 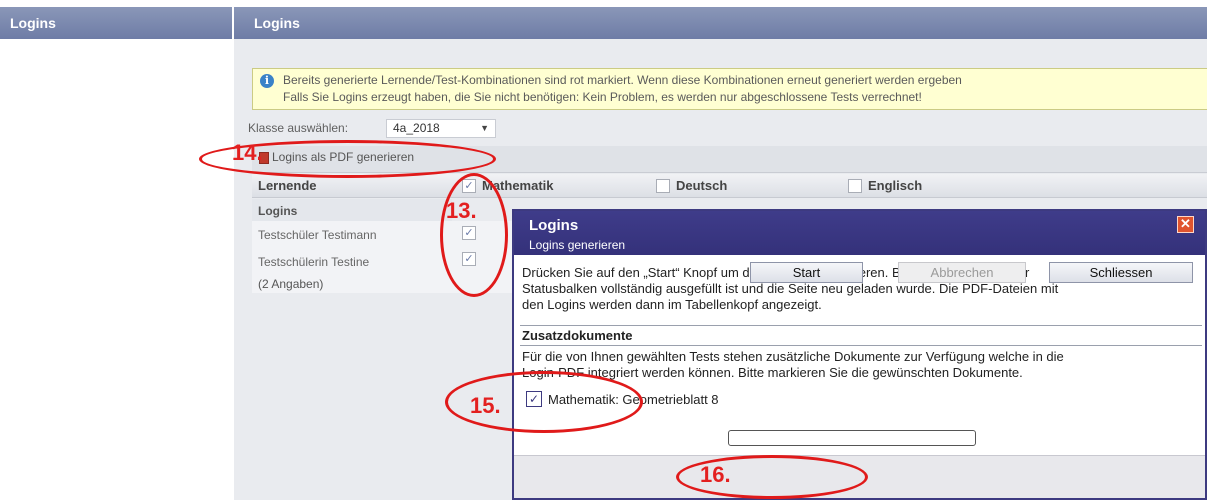 What do you see at coordinates (855, 186) in the screenshot?
I see `checkbox-englisch` at bounding box center [855, 186].